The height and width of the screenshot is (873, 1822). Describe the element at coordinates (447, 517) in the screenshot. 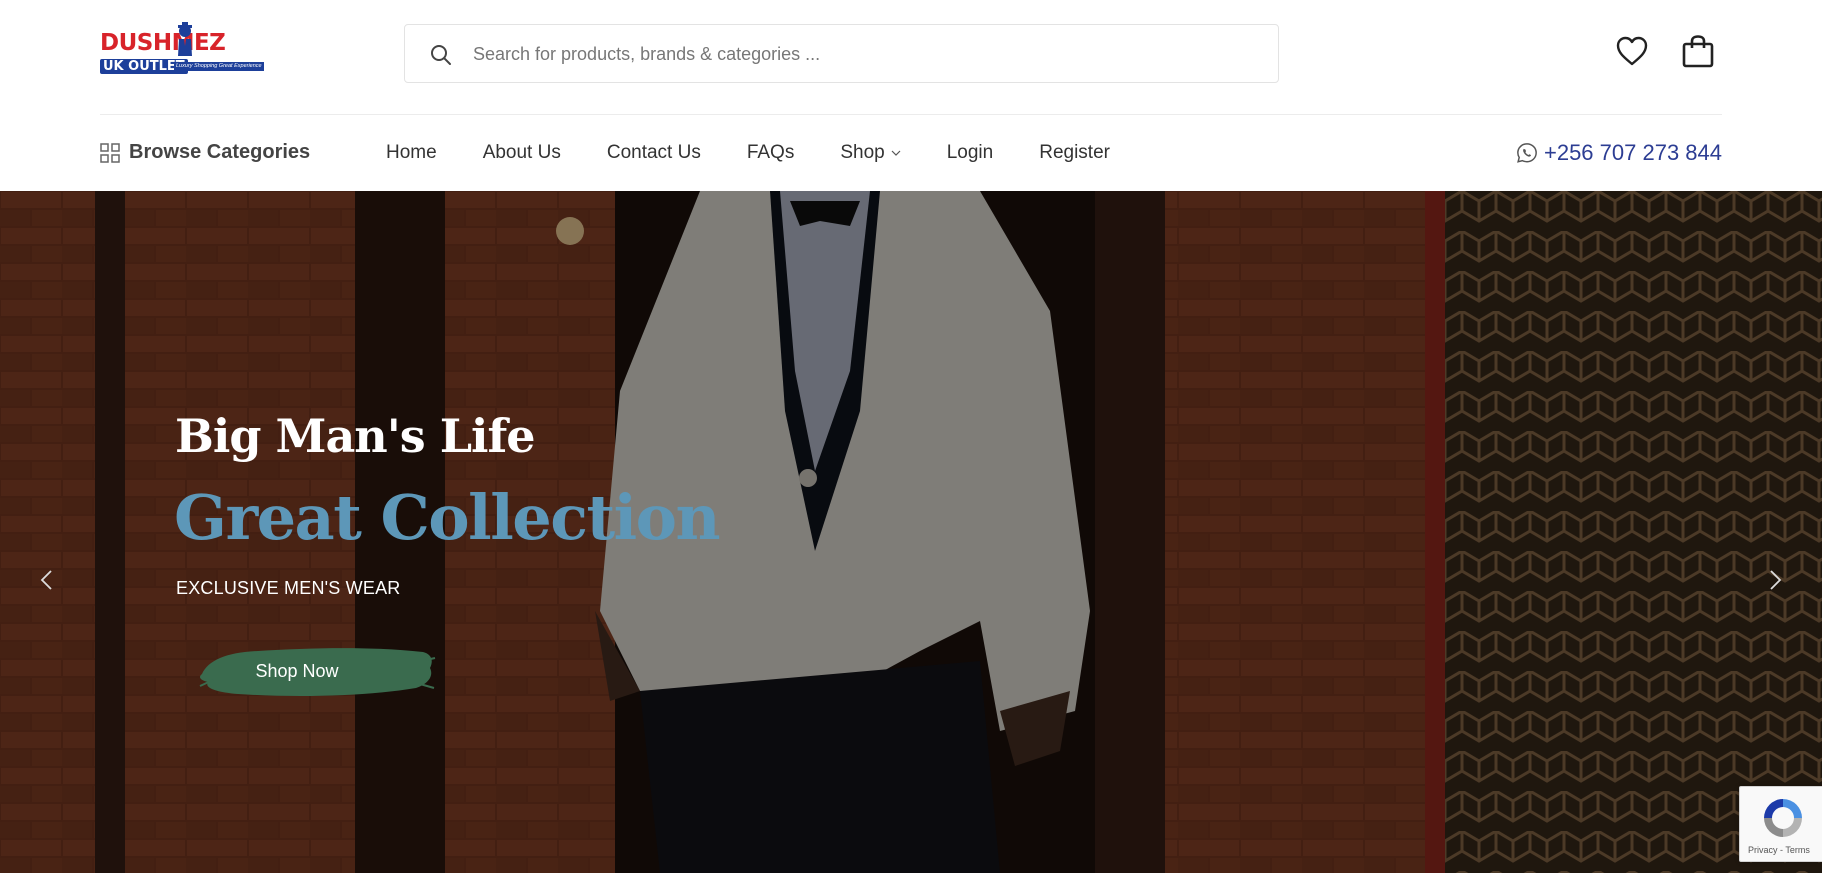

I see `hero-headline: Great Collection` at that location.